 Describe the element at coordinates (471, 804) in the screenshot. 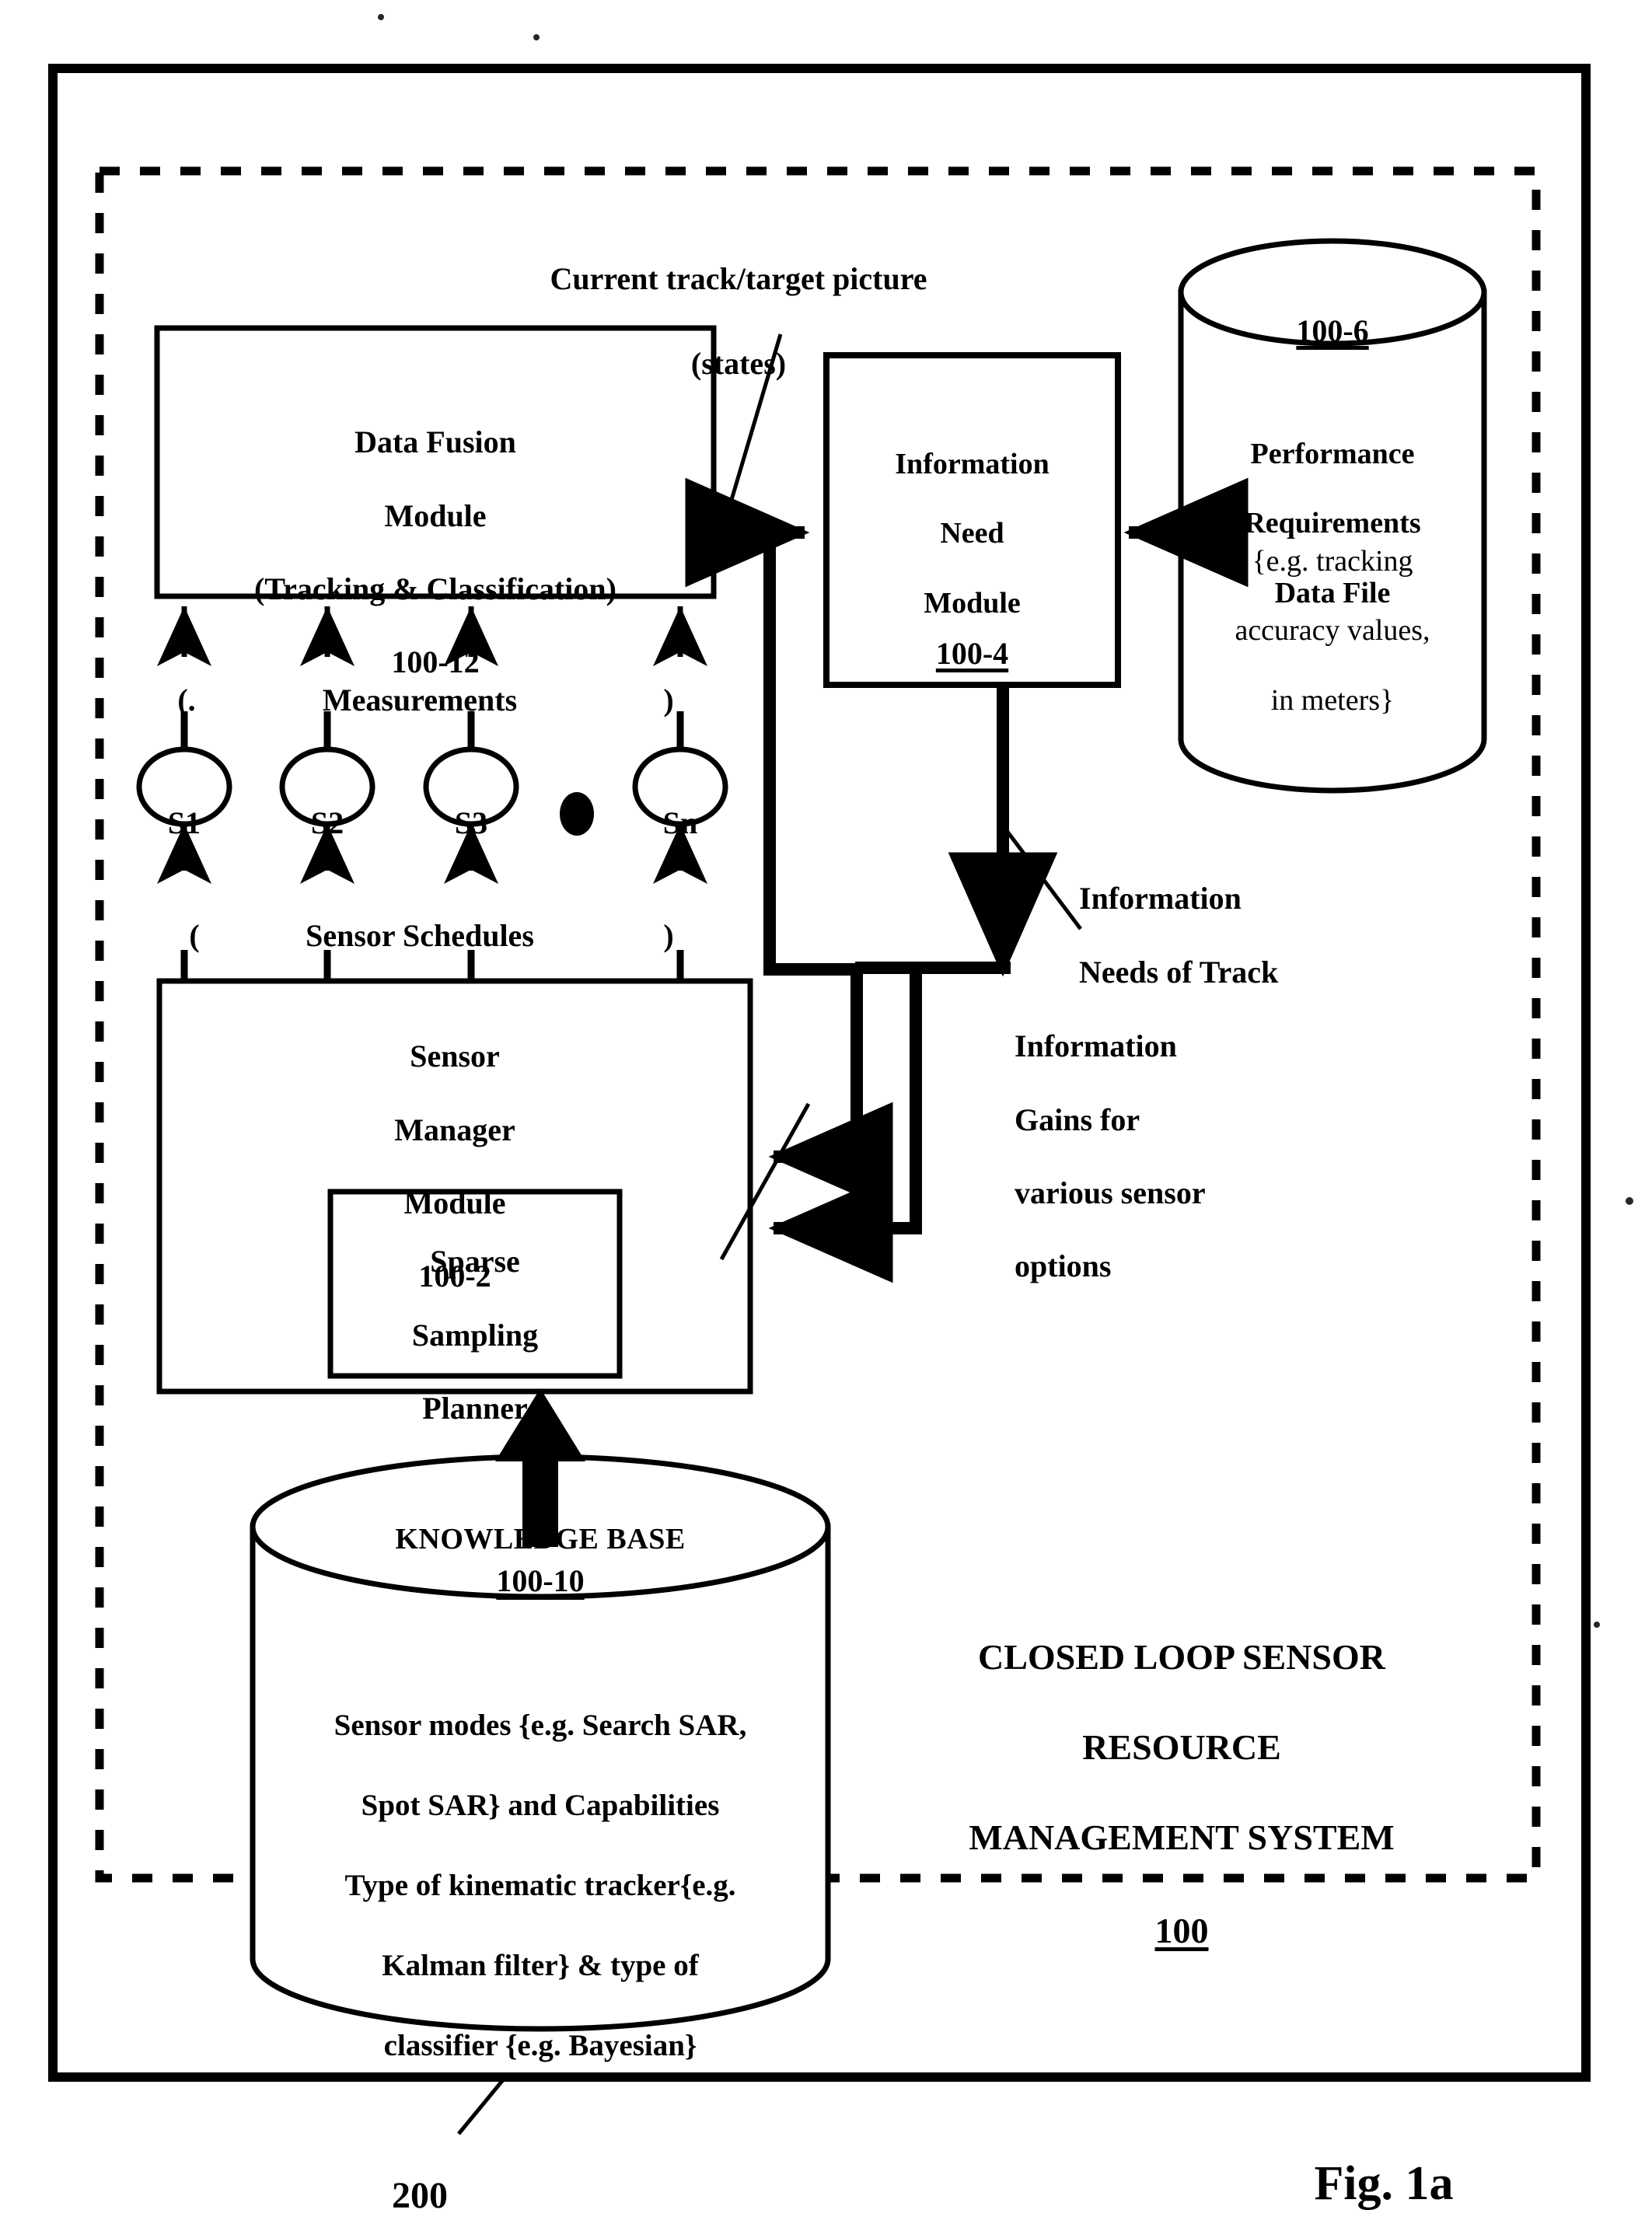

I see `sensor-label-s3: S3` at that location.